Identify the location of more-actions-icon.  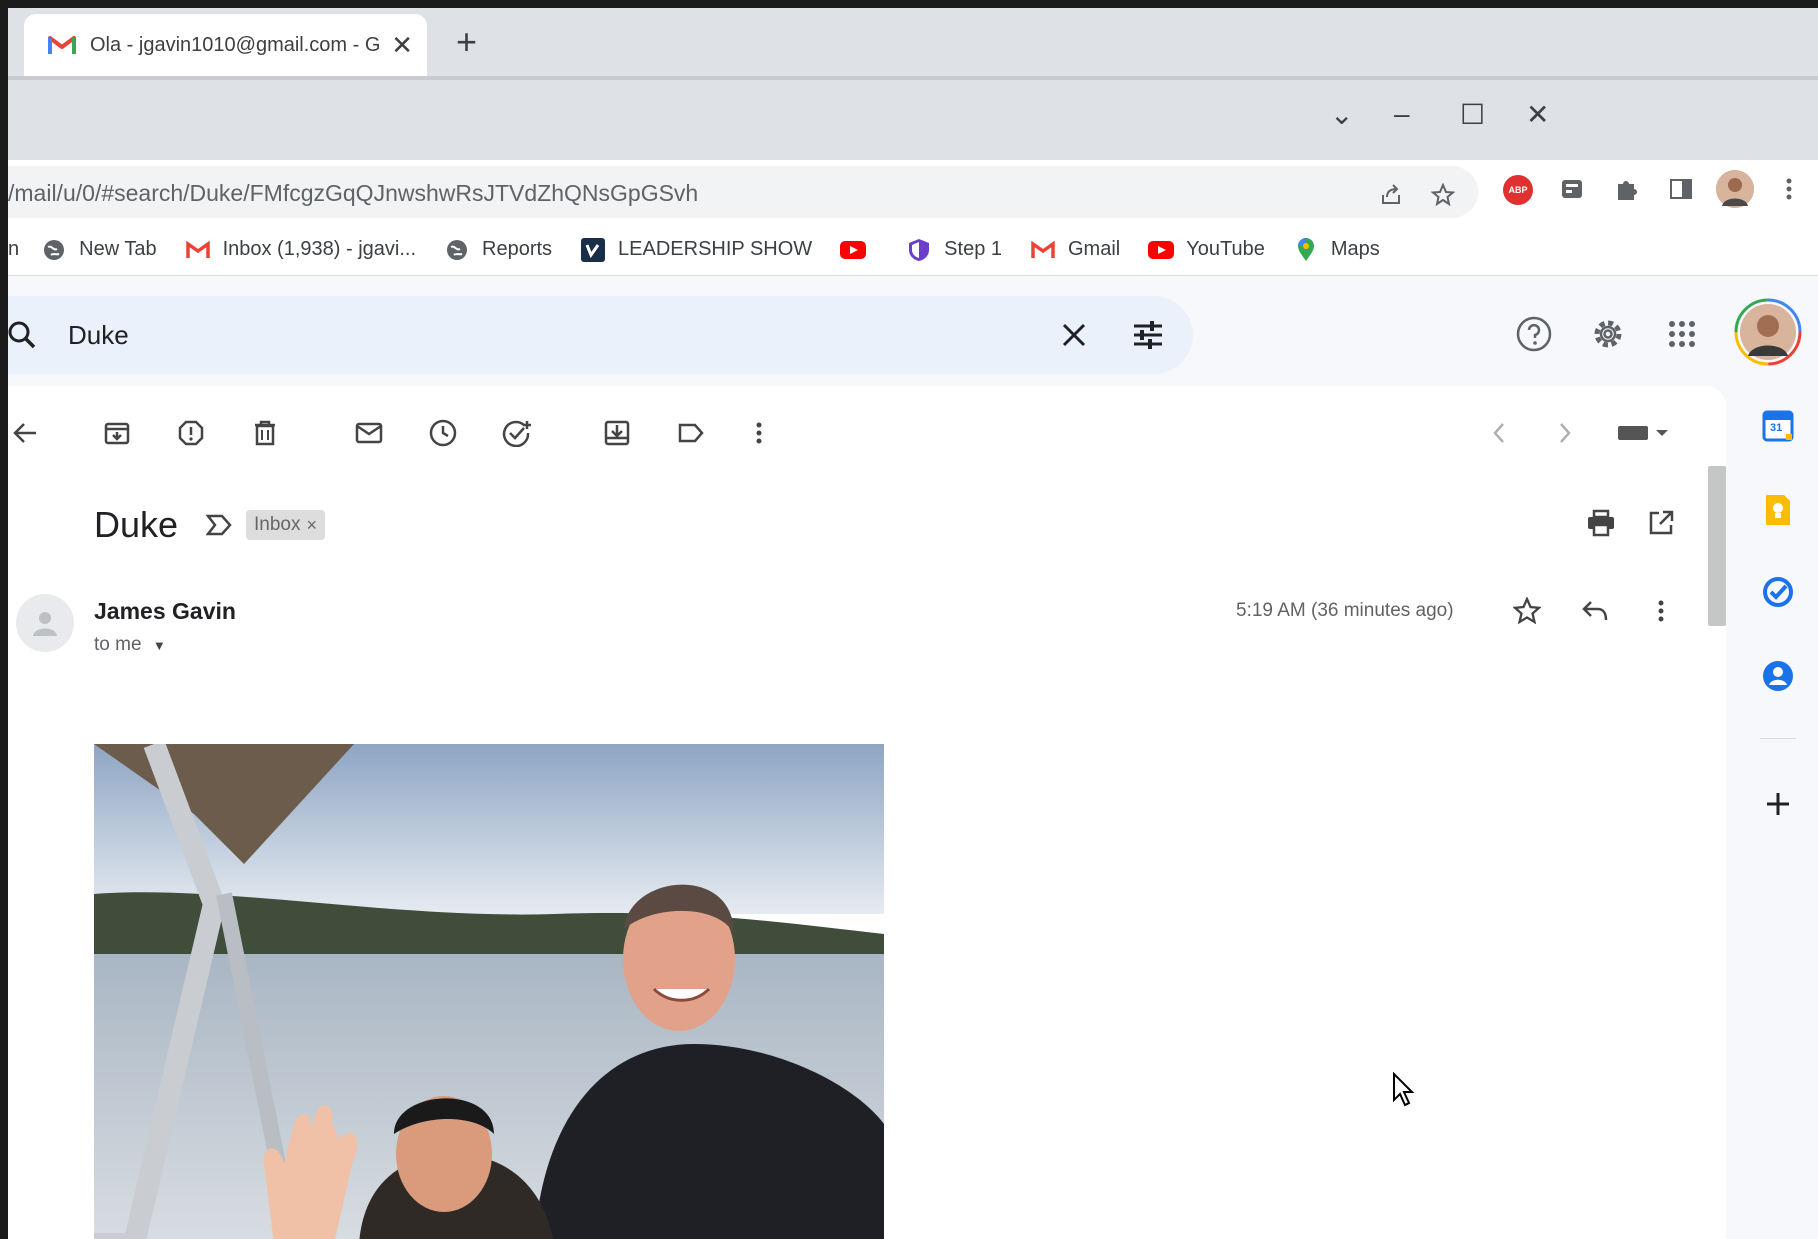
(759, 433).